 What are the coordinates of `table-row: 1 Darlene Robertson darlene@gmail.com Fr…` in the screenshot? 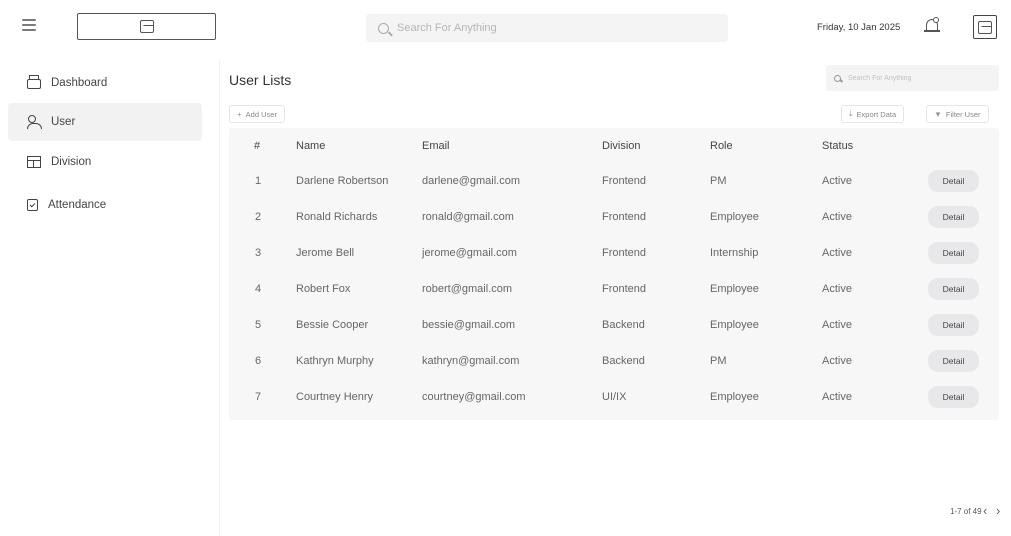 It's located at (614, 182).